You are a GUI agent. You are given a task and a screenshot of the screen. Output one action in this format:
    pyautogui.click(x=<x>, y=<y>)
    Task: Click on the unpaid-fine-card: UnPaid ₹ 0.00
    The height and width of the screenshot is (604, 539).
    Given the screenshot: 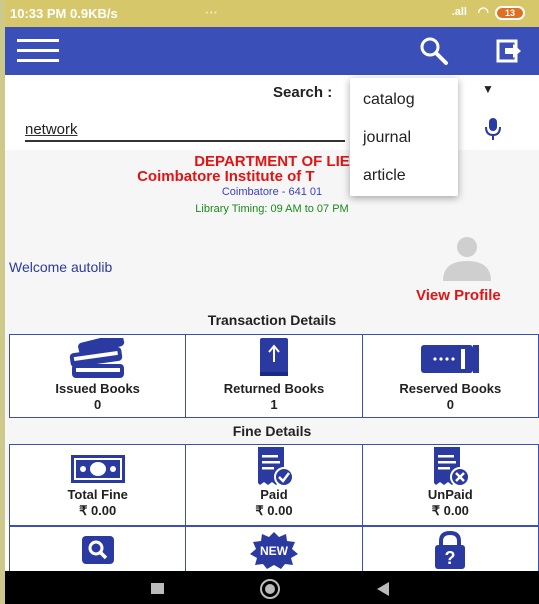 What is the action you would take?
    pyautogui.click(x=450, y=485)
    